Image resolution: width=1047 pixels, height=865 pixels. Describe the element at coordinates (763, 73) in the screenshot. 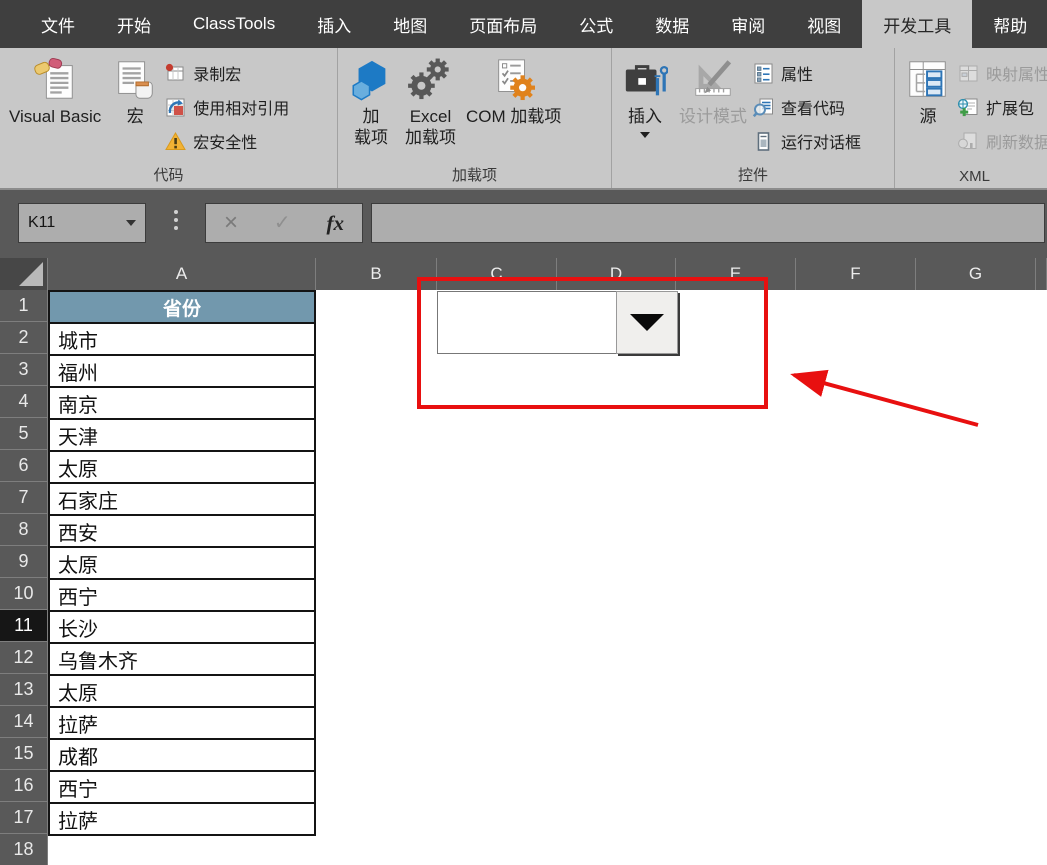

I see `properties-icon` at that location.